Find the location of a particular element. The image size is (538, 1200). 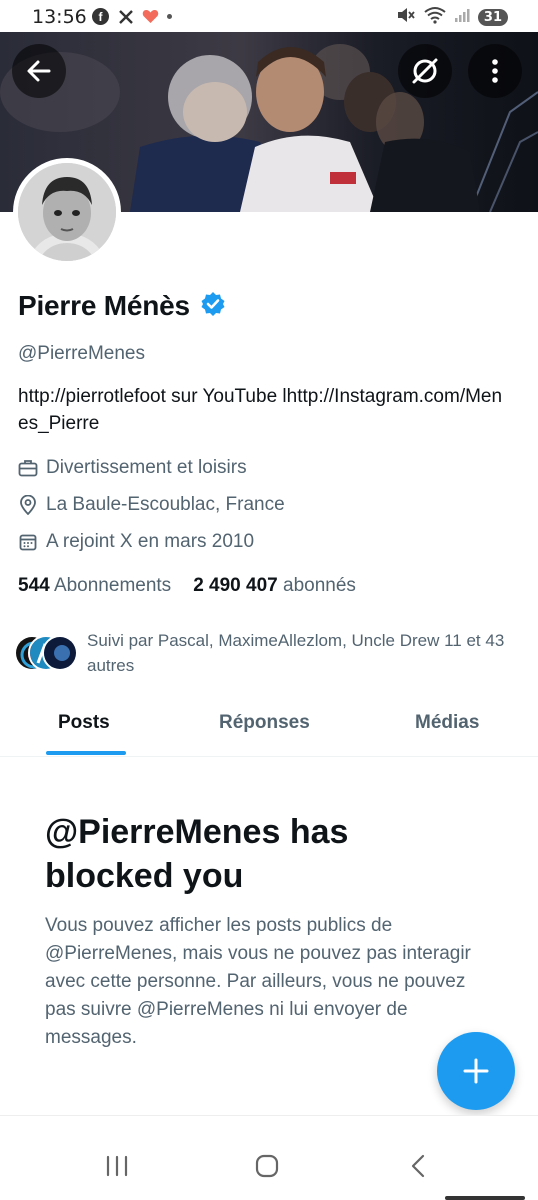

profile-joined-row: A rejoint X en mars 2010 is located at coordinates (136, 542).